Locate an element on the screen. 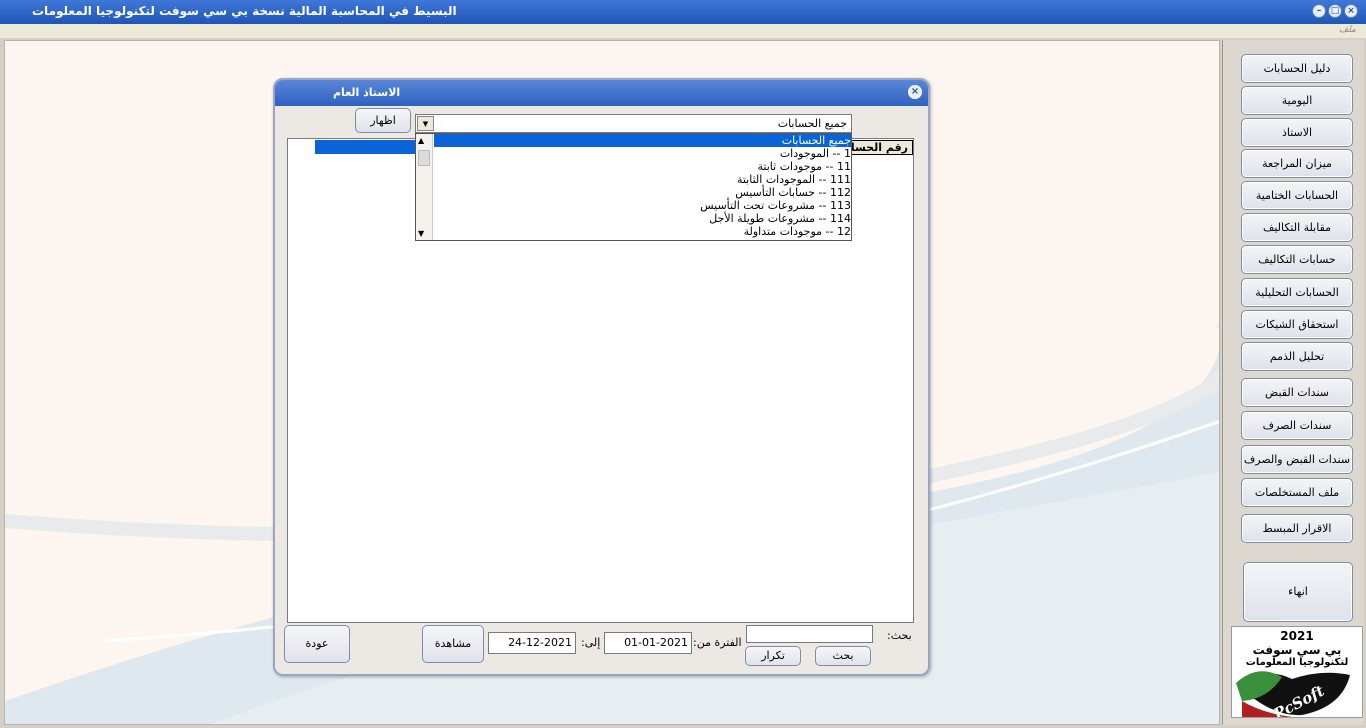  logo-graphic: PcSoft is located at coordinates (1293, 694).